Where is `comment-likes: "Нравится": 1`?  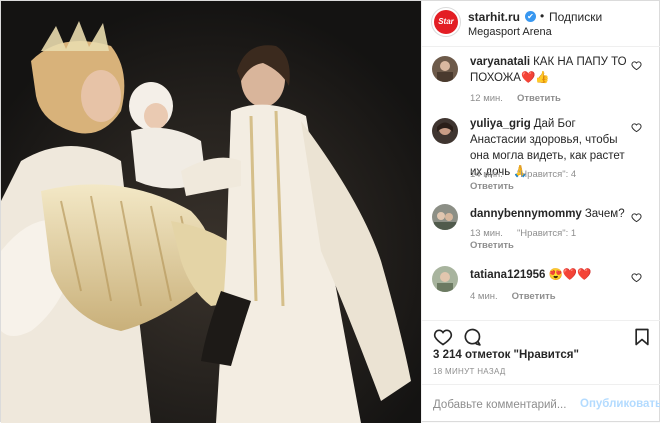 comment-likes: "Нравится": 1 is located at coordinates (546, 233).